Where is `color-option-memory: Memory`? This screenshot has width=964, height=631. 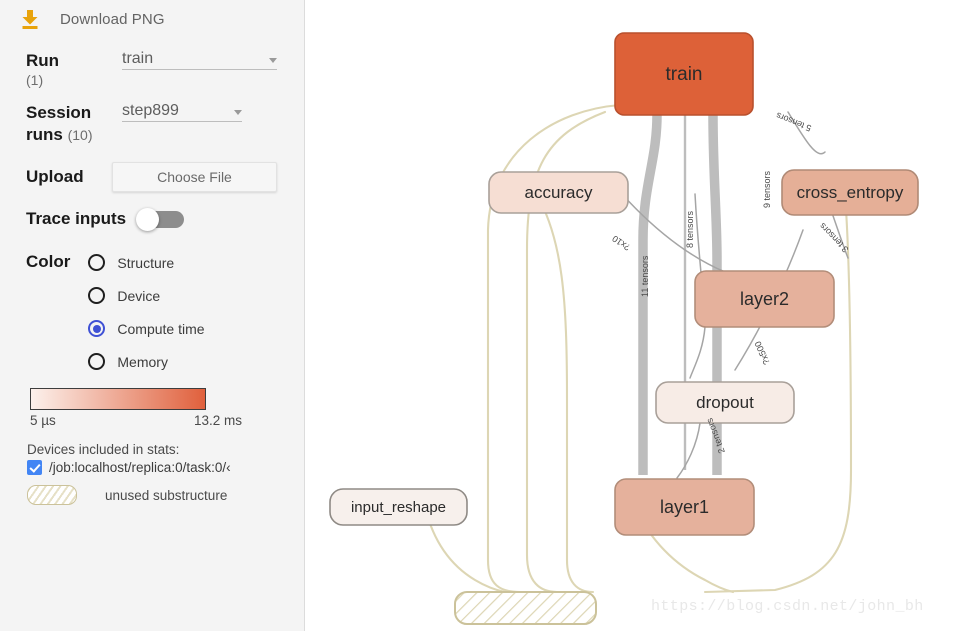 color-option-memory: Memory is located at coordinates (146, 361).